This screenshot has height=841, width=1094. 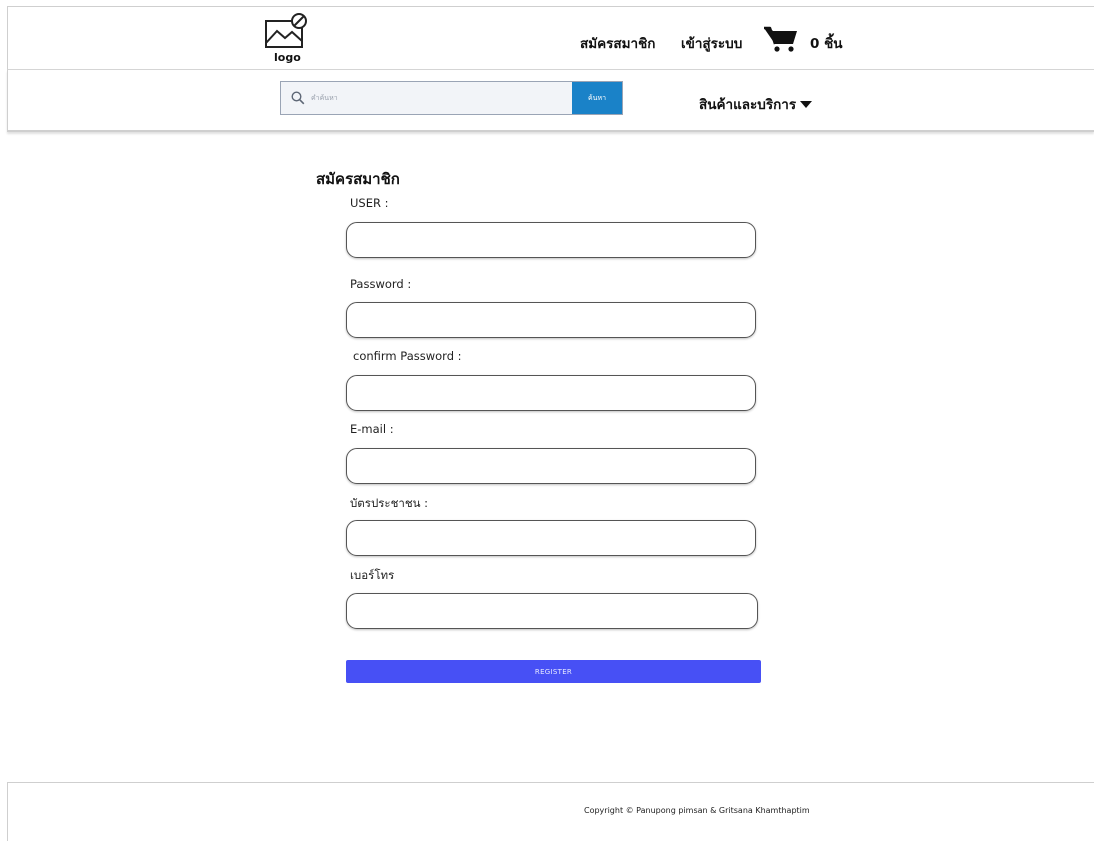 What do you see at coordinates (711, 43) in the screenshot?
I see `nav-login-link: เข้าสู่ระบบ` at bounding box center [711, 43].